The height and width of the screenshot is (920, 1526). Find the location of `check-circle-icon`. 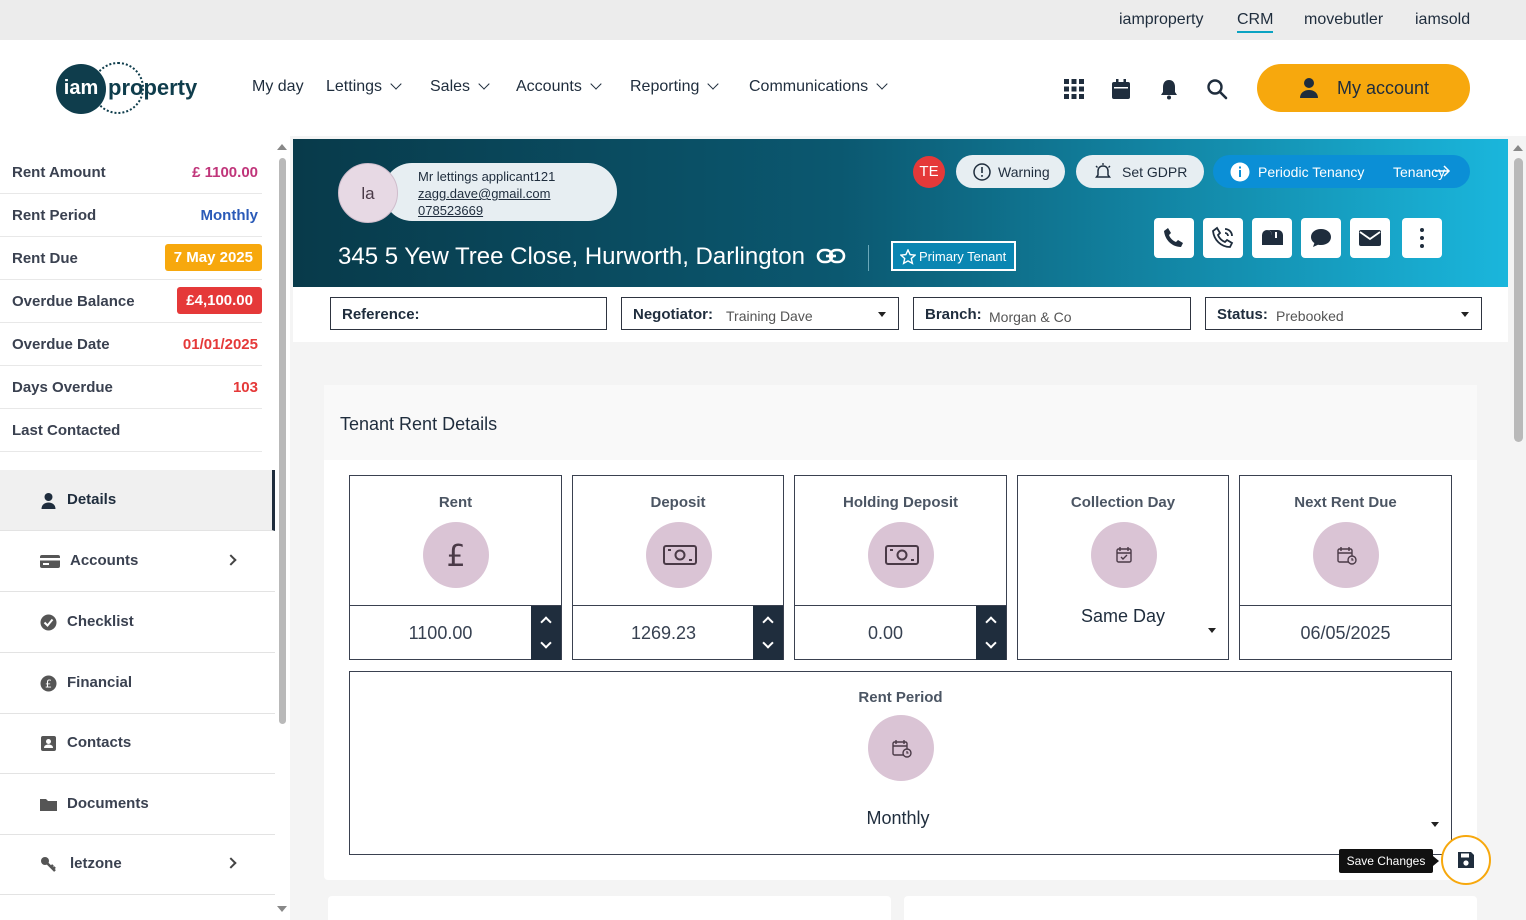

check-circle-icon is located at coordinates (48, 622).